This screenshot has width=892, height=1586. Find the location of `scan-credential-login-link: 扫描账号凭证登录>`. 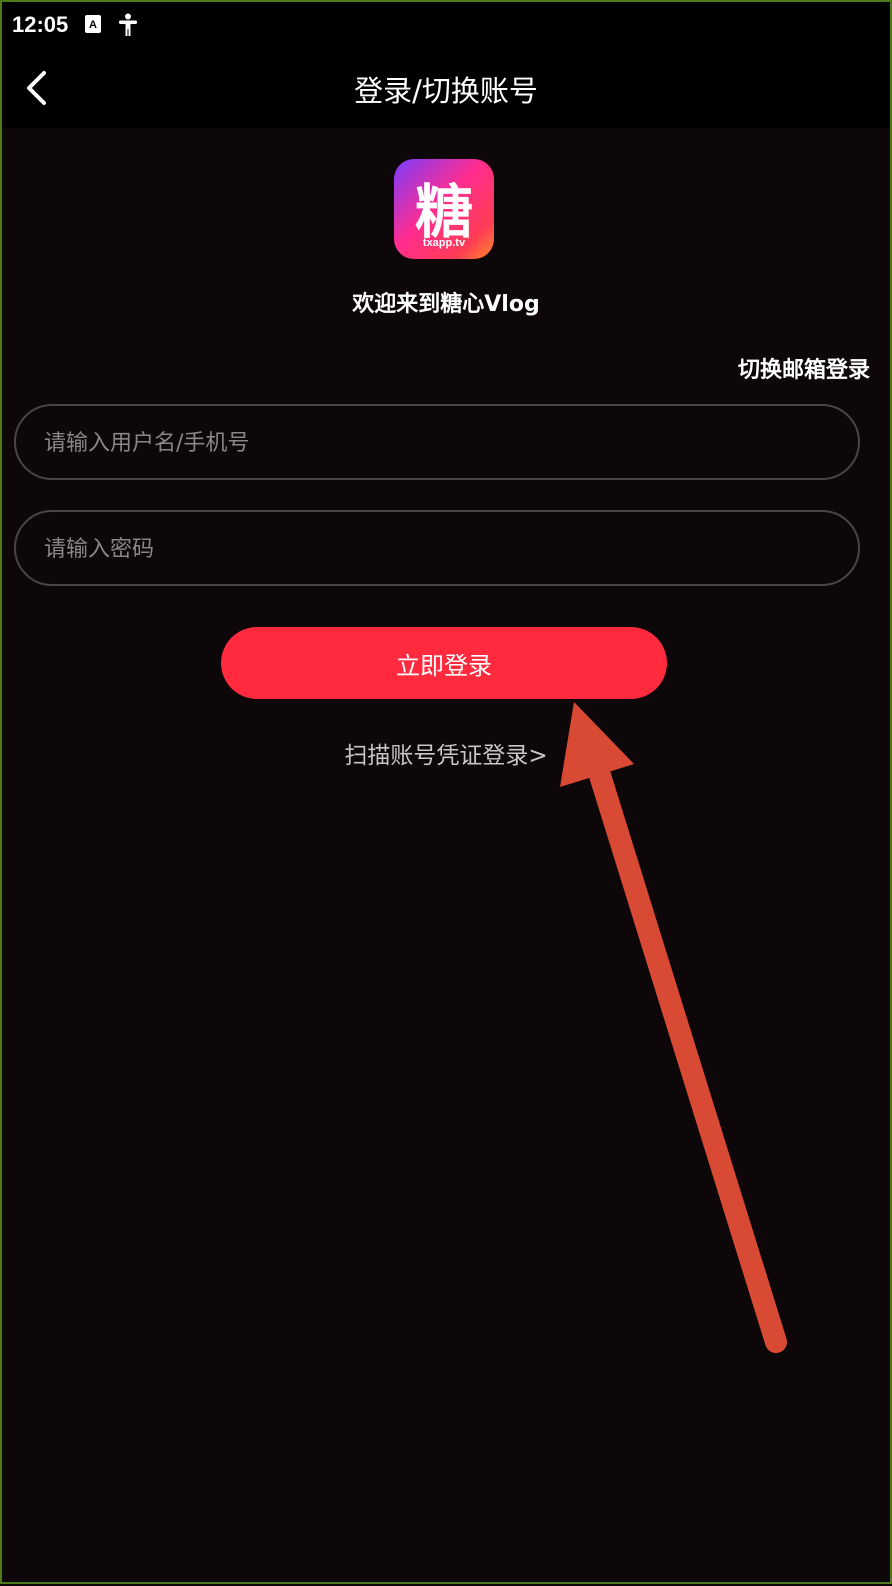

scan-credential-login-link: 扫描账号凭证登录> is located at coordinates (446, 753).